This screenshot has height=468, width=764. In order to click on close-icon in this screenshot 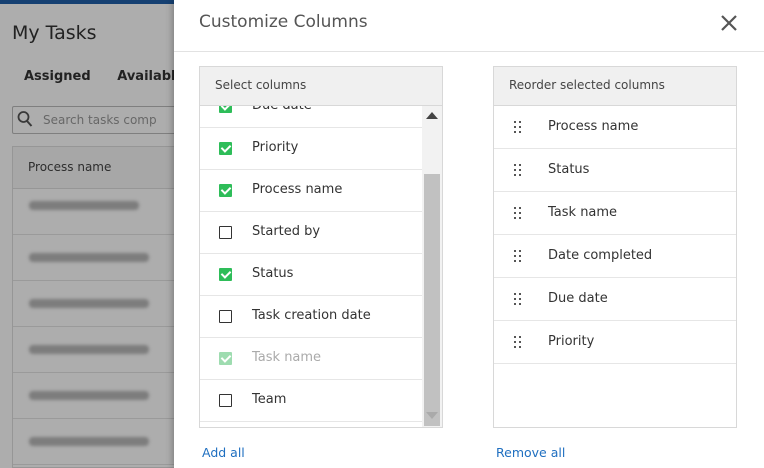, I will do `click(729, 23)`.